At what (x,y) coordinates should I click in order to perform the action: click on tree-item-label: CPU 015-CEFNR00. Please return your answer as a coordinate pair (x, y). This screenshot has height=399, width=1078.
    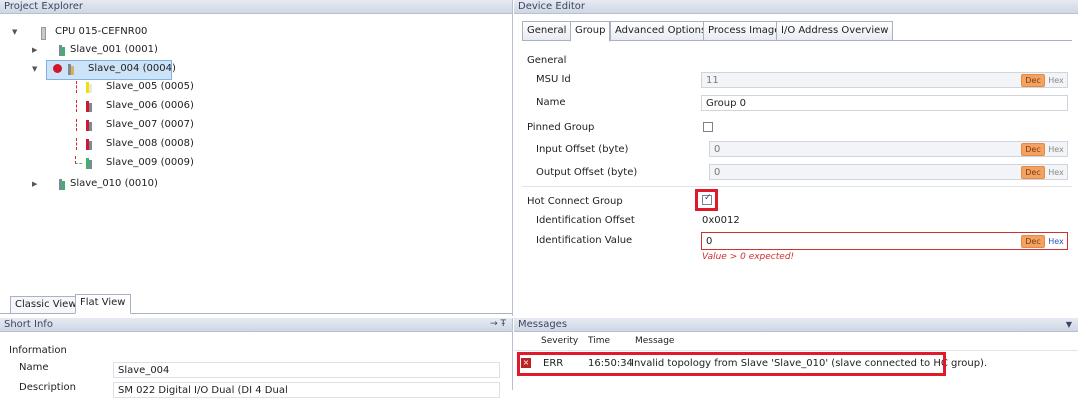
    Looking at the image, I should click on (101, 31).